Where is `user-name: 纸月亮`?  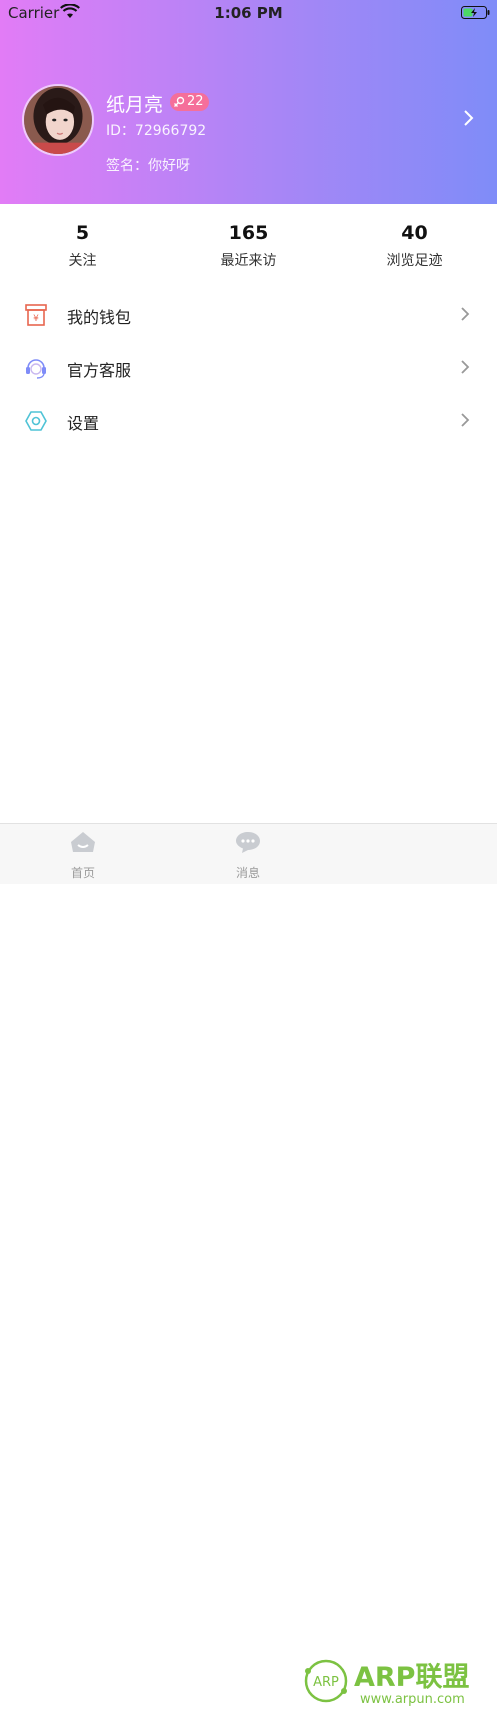
user-name: 纸月亮 is located at coordinates (135, 105).